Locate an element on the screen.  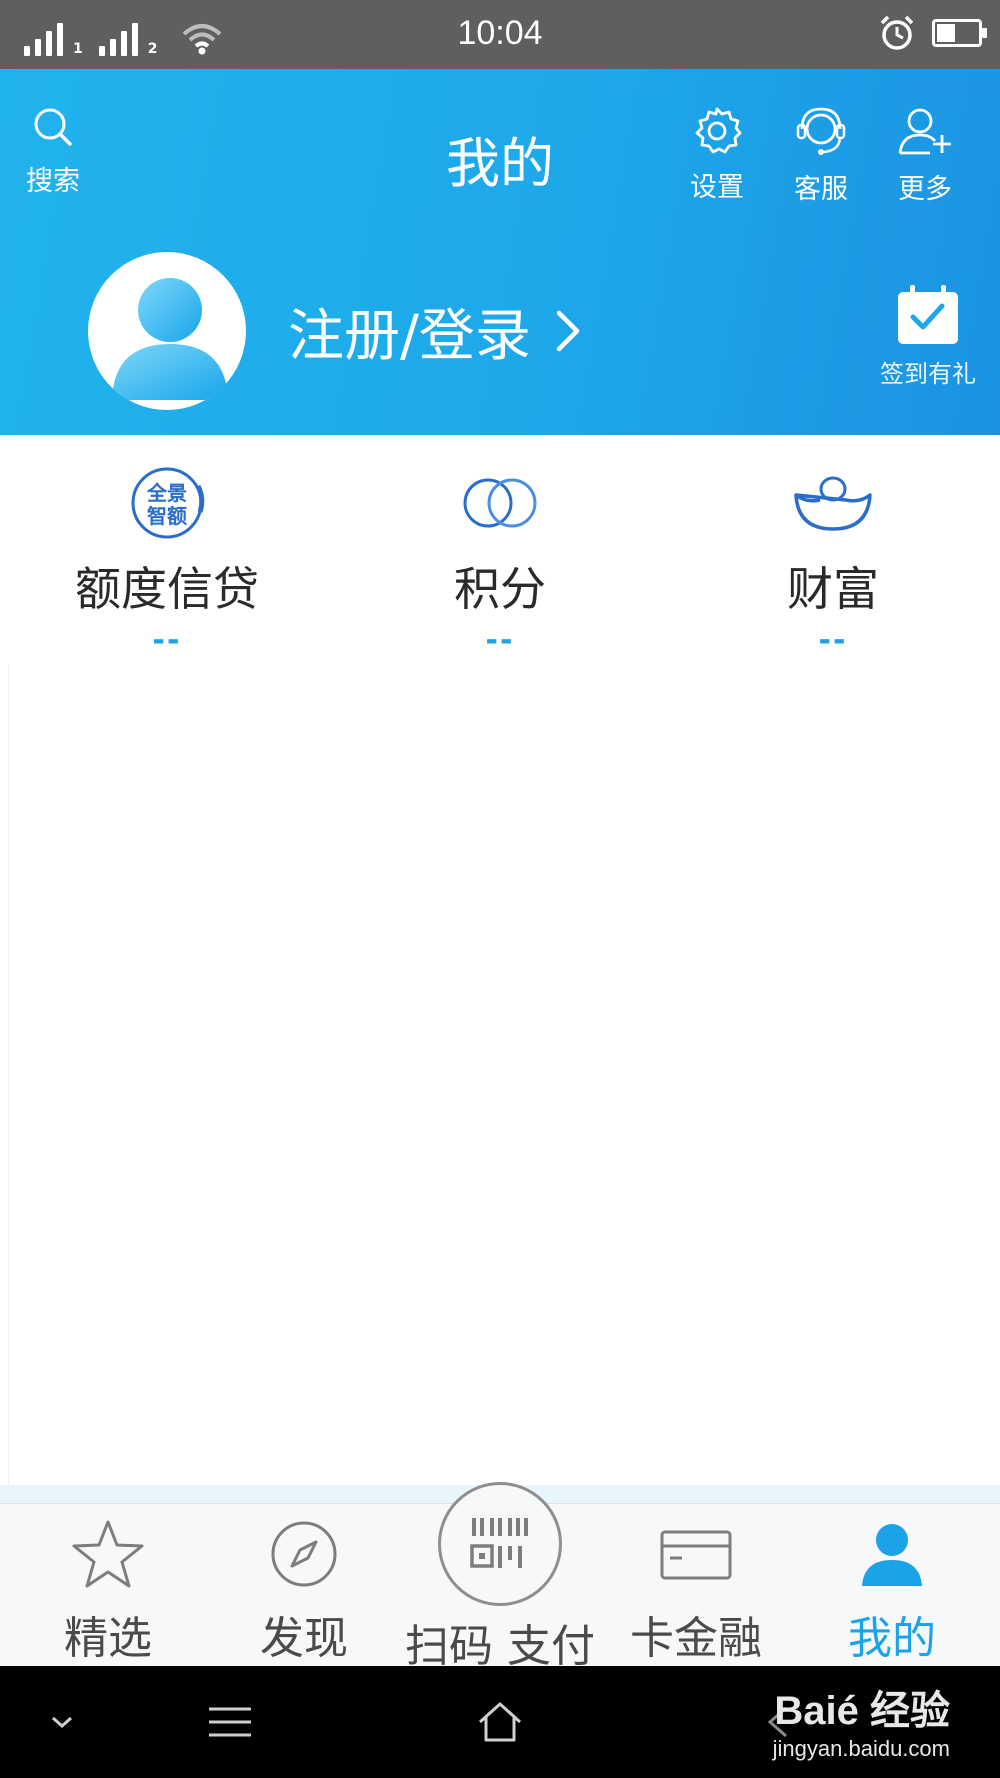
star-icon is located at coordinates (108, 1554).